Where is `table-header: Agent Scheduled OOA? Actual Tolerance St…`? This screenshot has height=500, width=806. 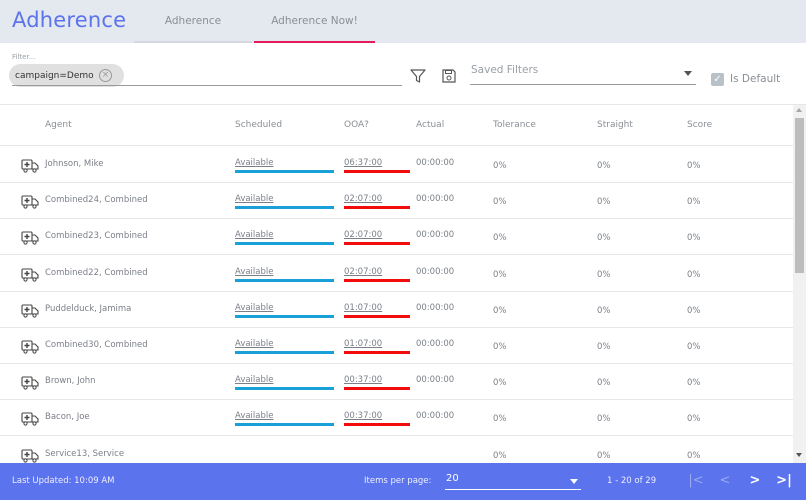 table-header: Agent Scheduled OOA? Actual Tolerance St… is located at coordinates (396, 125).